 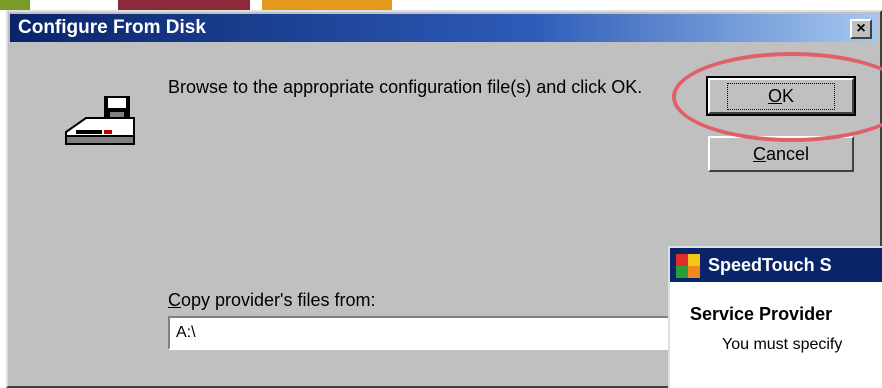 I want to click on close-icon: ×, so click(x=861, y=28).